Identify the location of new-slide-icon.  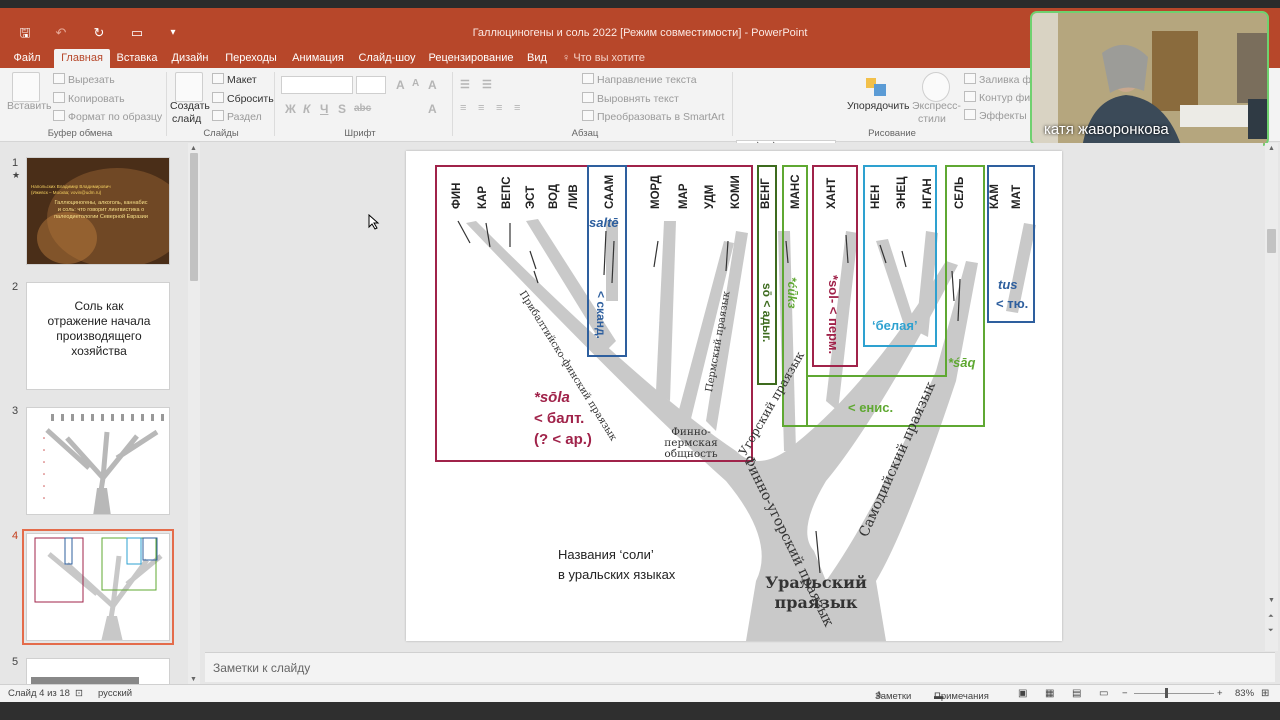
(189, 87).